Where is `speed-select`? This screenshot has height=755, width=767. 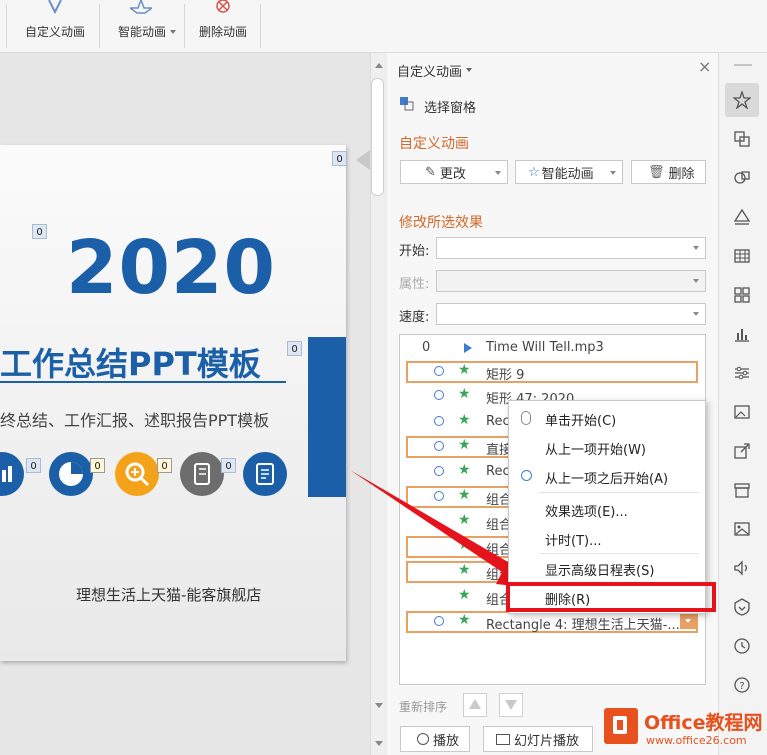 speed-select is located at coordinates (571, 314).